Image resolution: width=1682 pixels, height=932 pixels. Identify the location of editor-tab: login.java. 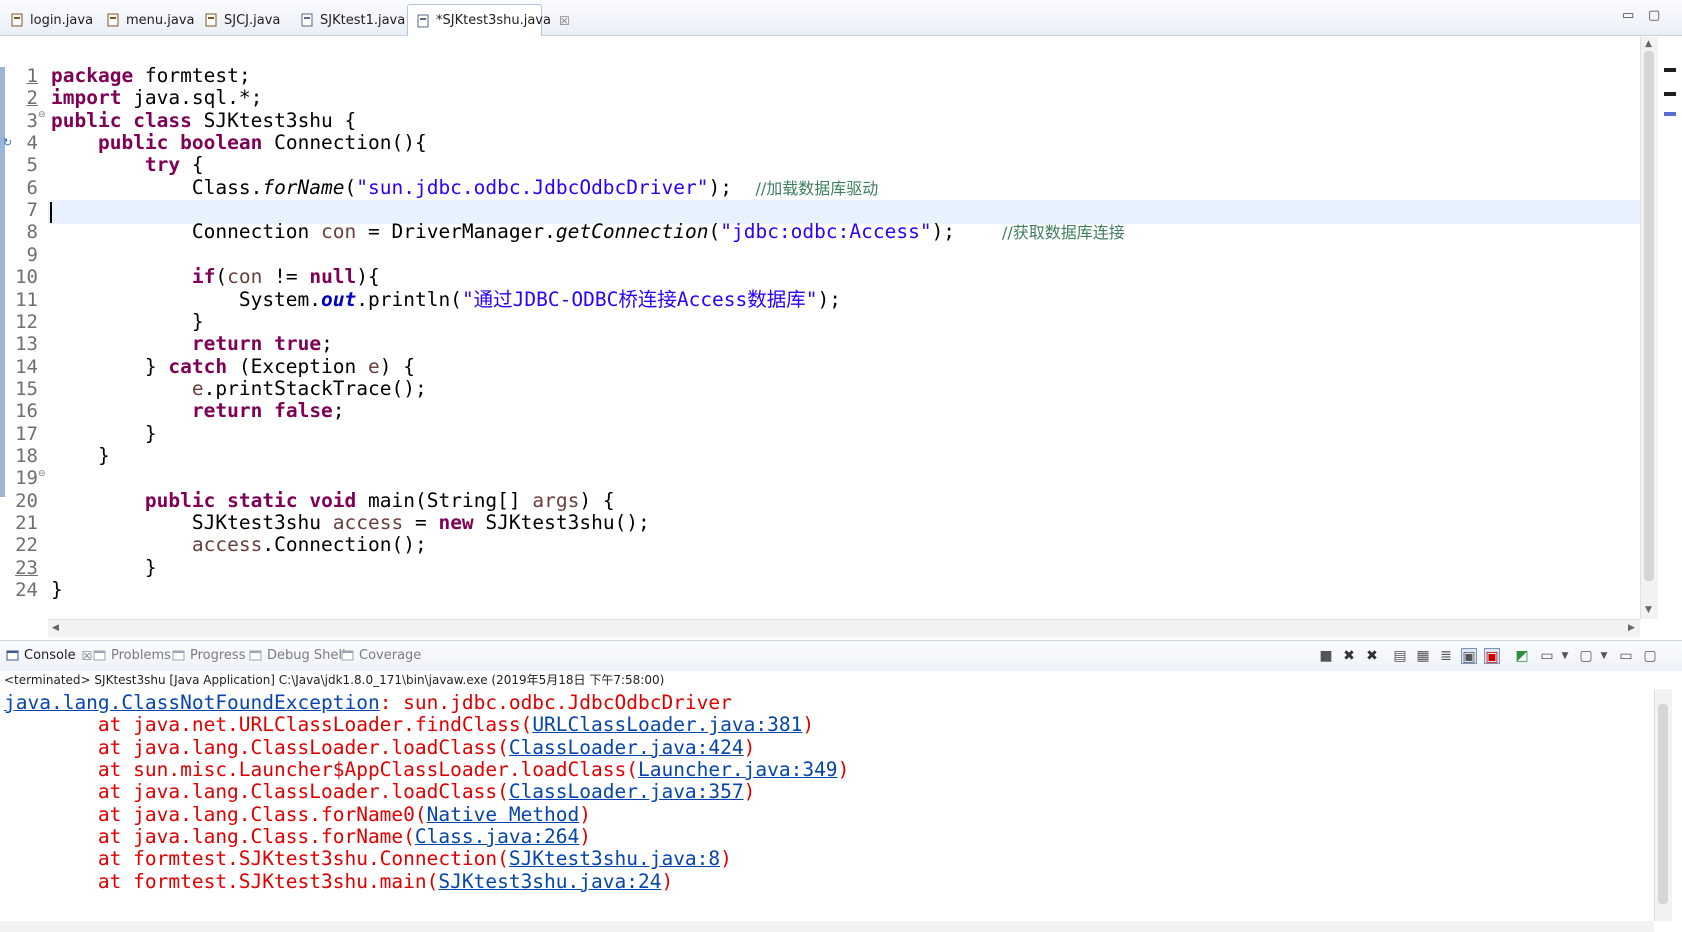
(50, 20).